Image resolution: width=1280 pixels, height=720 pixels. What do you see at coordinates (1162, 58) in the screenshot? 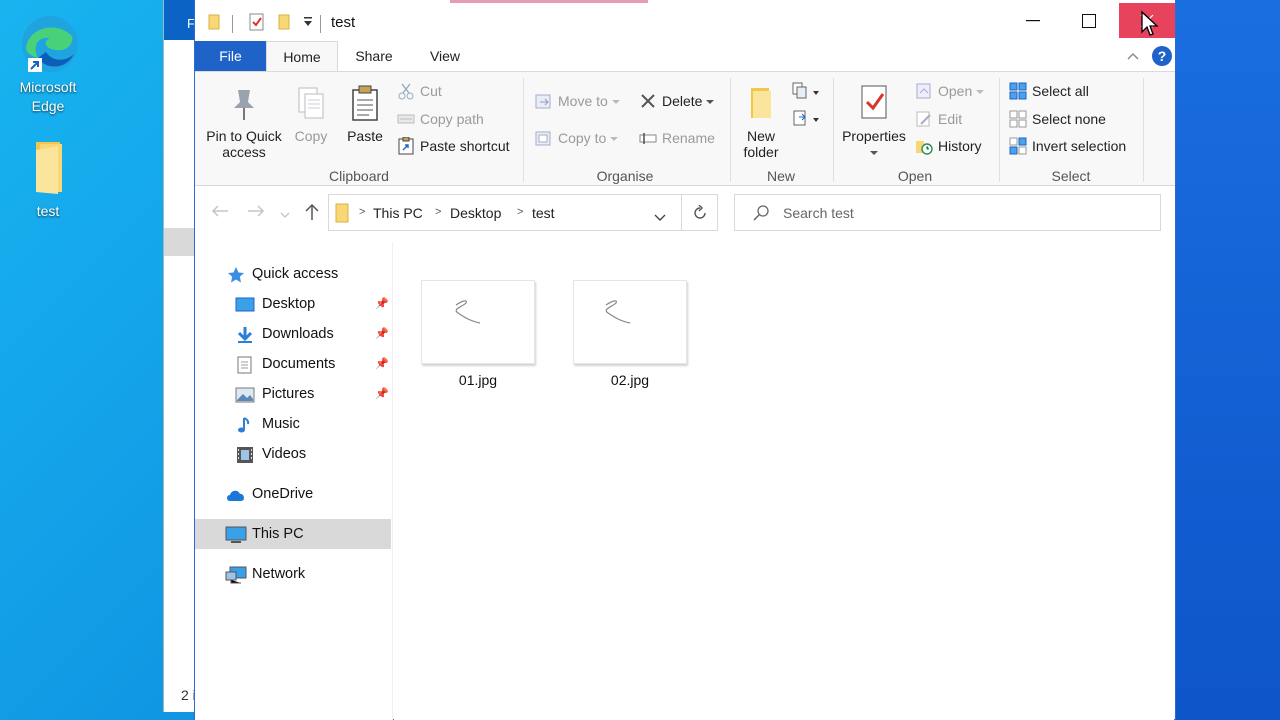
I see `help-icon: ?` at bounding box center [1162, 58].